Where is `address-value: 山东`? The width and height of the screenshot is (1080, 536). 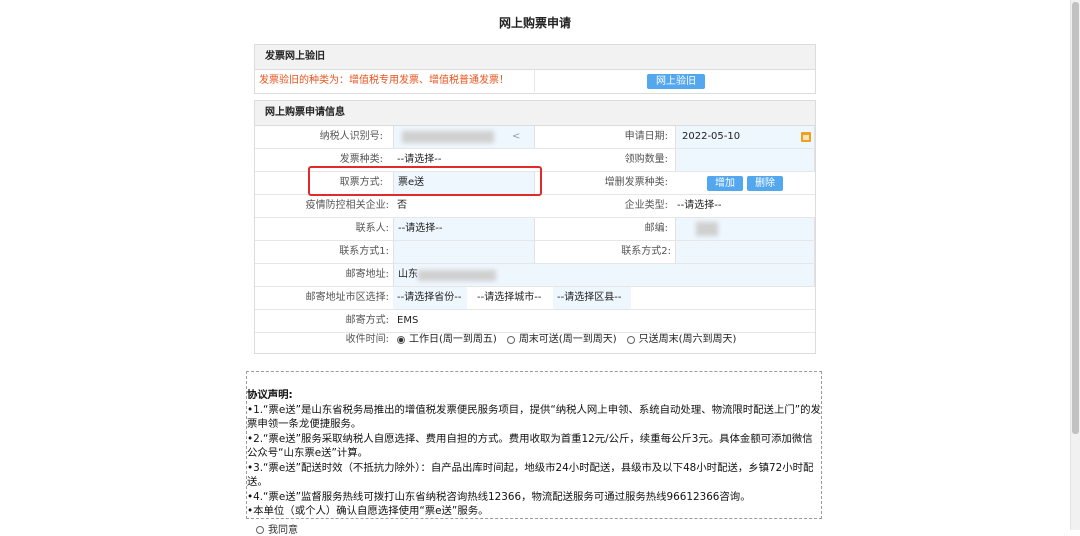
address-value: 山东 is located at coordinates (408, 274).